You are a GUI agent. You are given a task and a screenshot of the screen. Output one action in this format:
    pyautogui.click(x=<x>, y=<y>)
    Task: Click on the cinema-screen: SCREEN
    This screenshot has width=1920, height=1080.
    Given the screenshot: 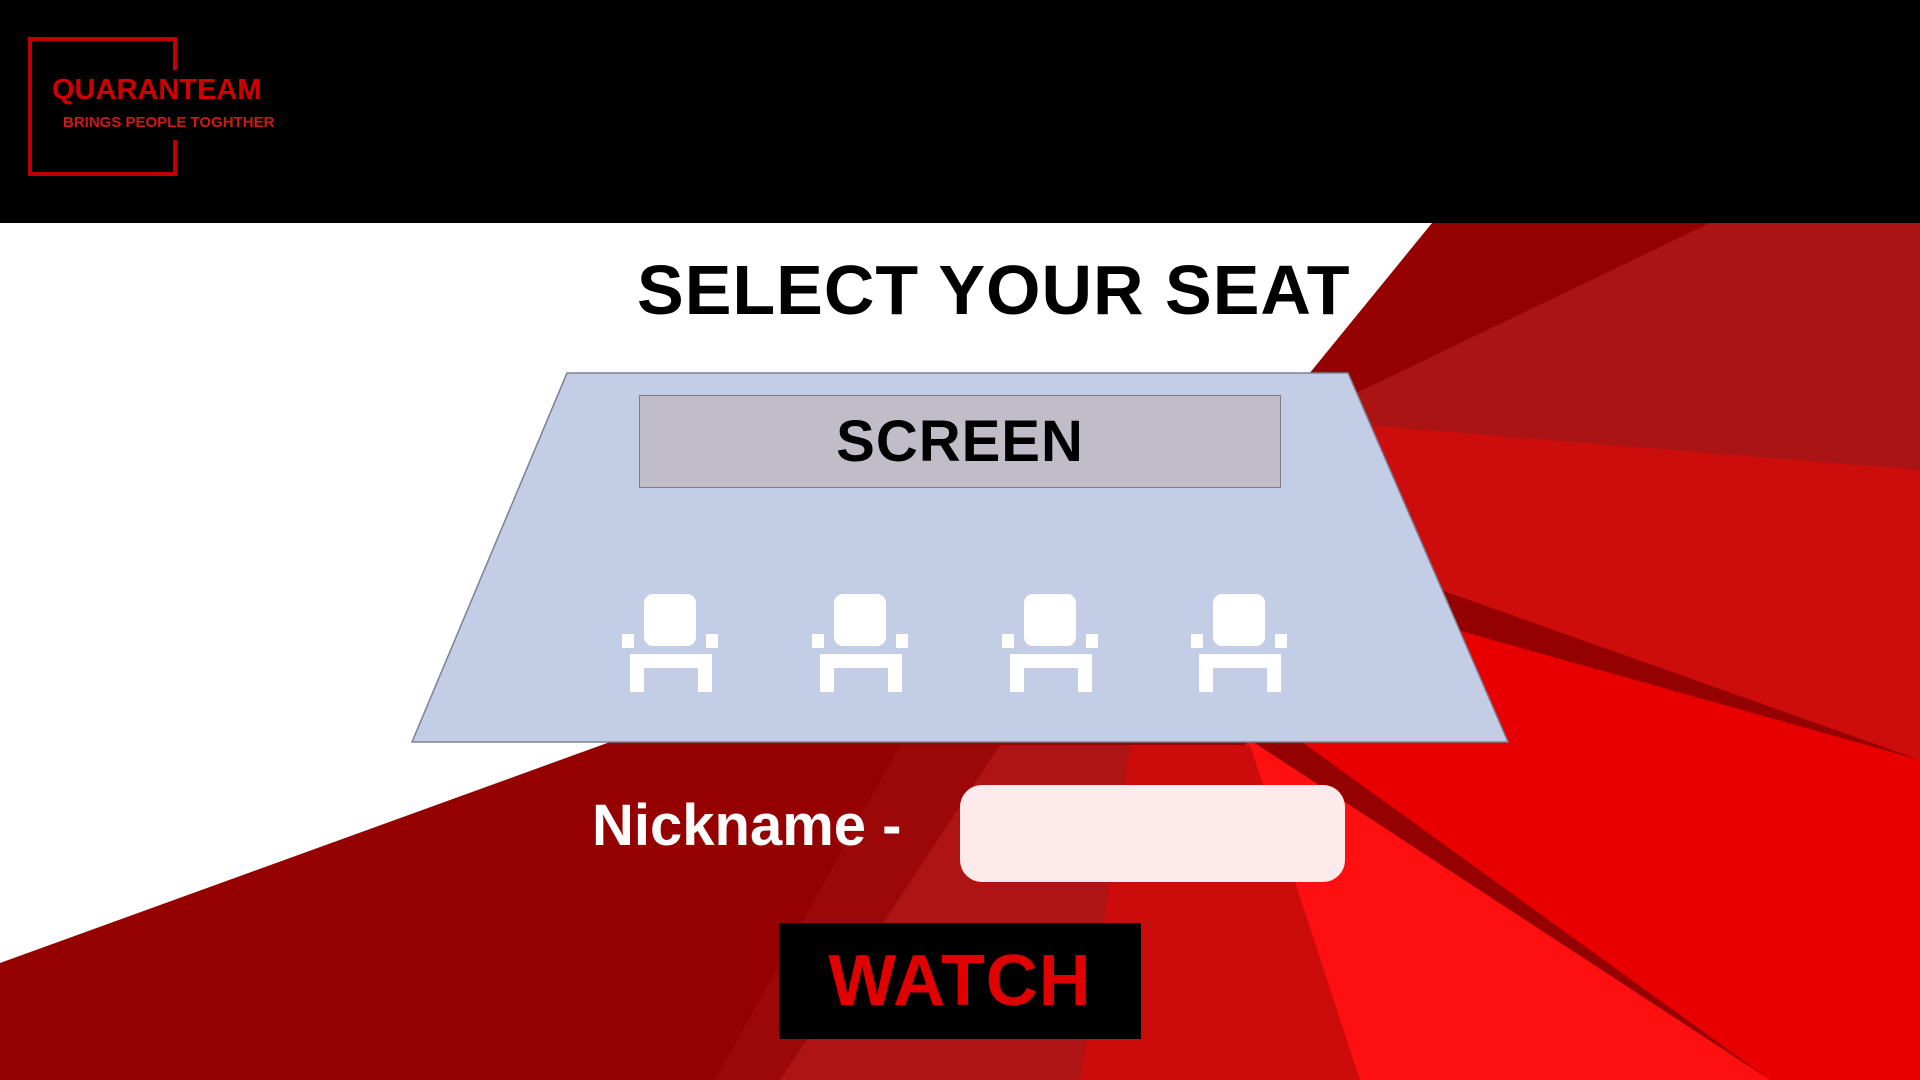 What is the action you would take?
    pyautogui.click(x=960, y=441)
    